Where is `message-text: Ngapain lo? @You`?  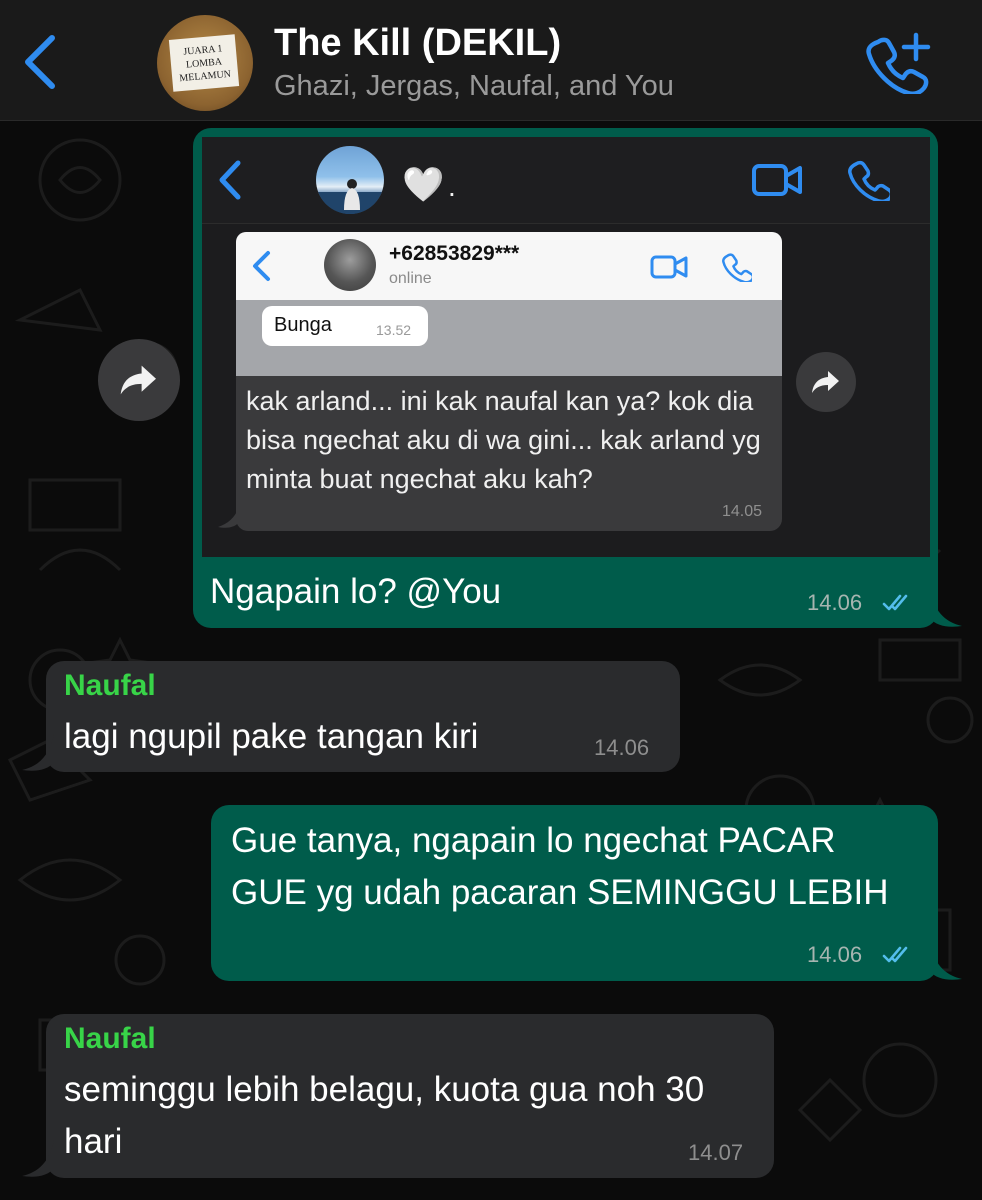 message-text: Ngapain lo? @You is located at coordinates (356, 591).